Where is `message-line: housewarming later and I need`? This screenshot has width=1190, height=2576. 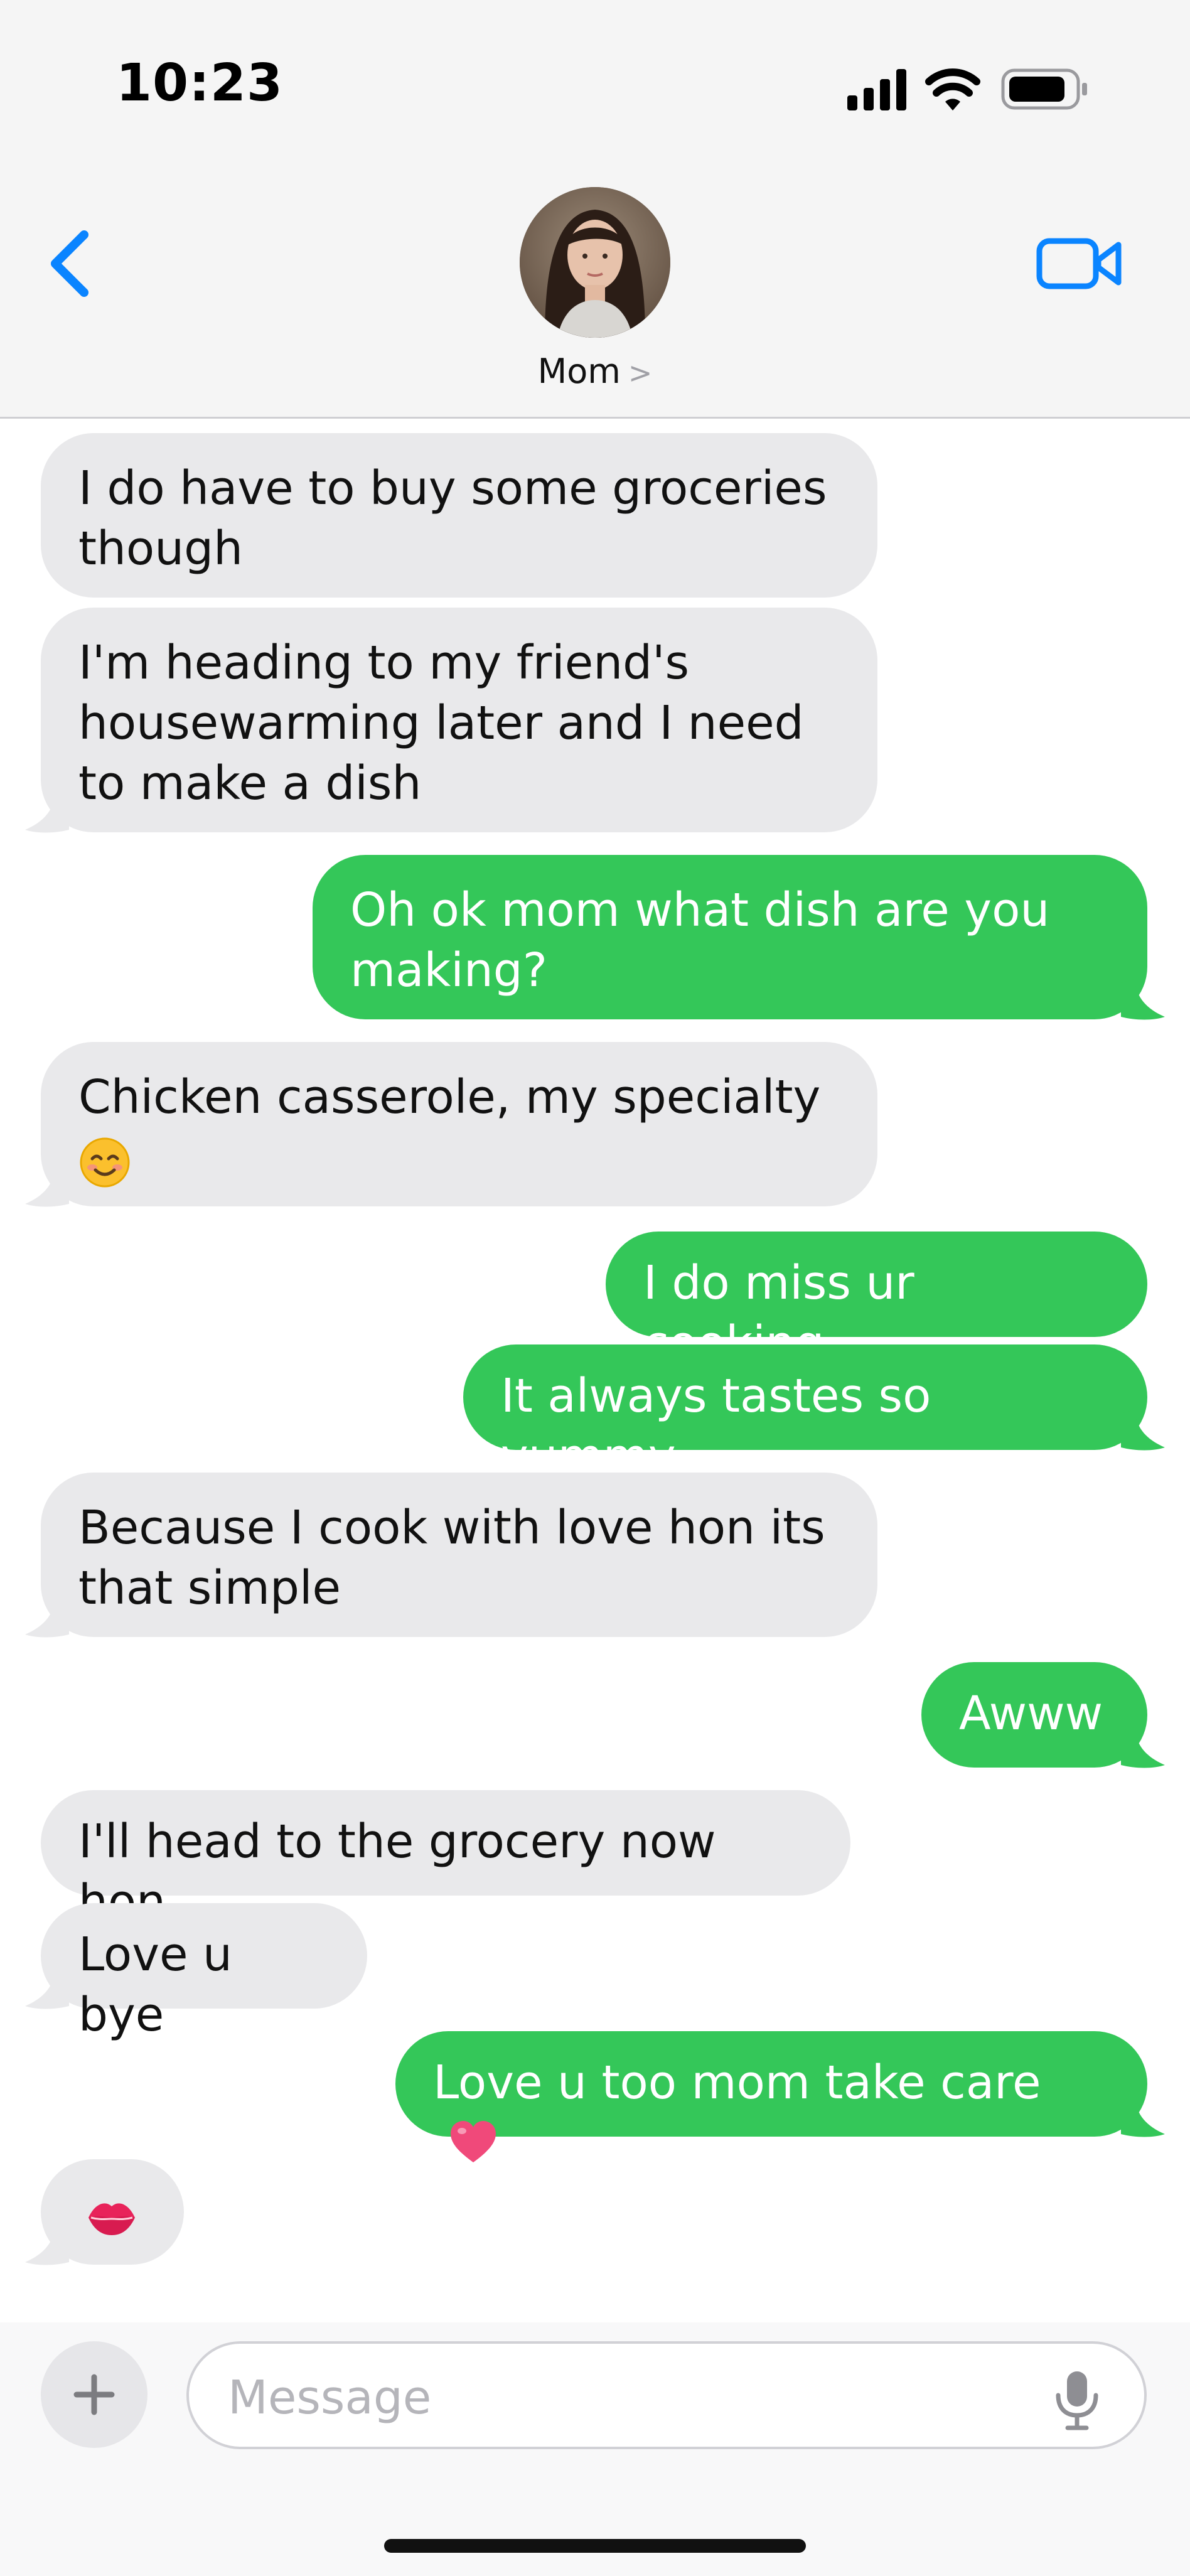
message-line: housewarming later and I need is located at coordinates (441, 723).